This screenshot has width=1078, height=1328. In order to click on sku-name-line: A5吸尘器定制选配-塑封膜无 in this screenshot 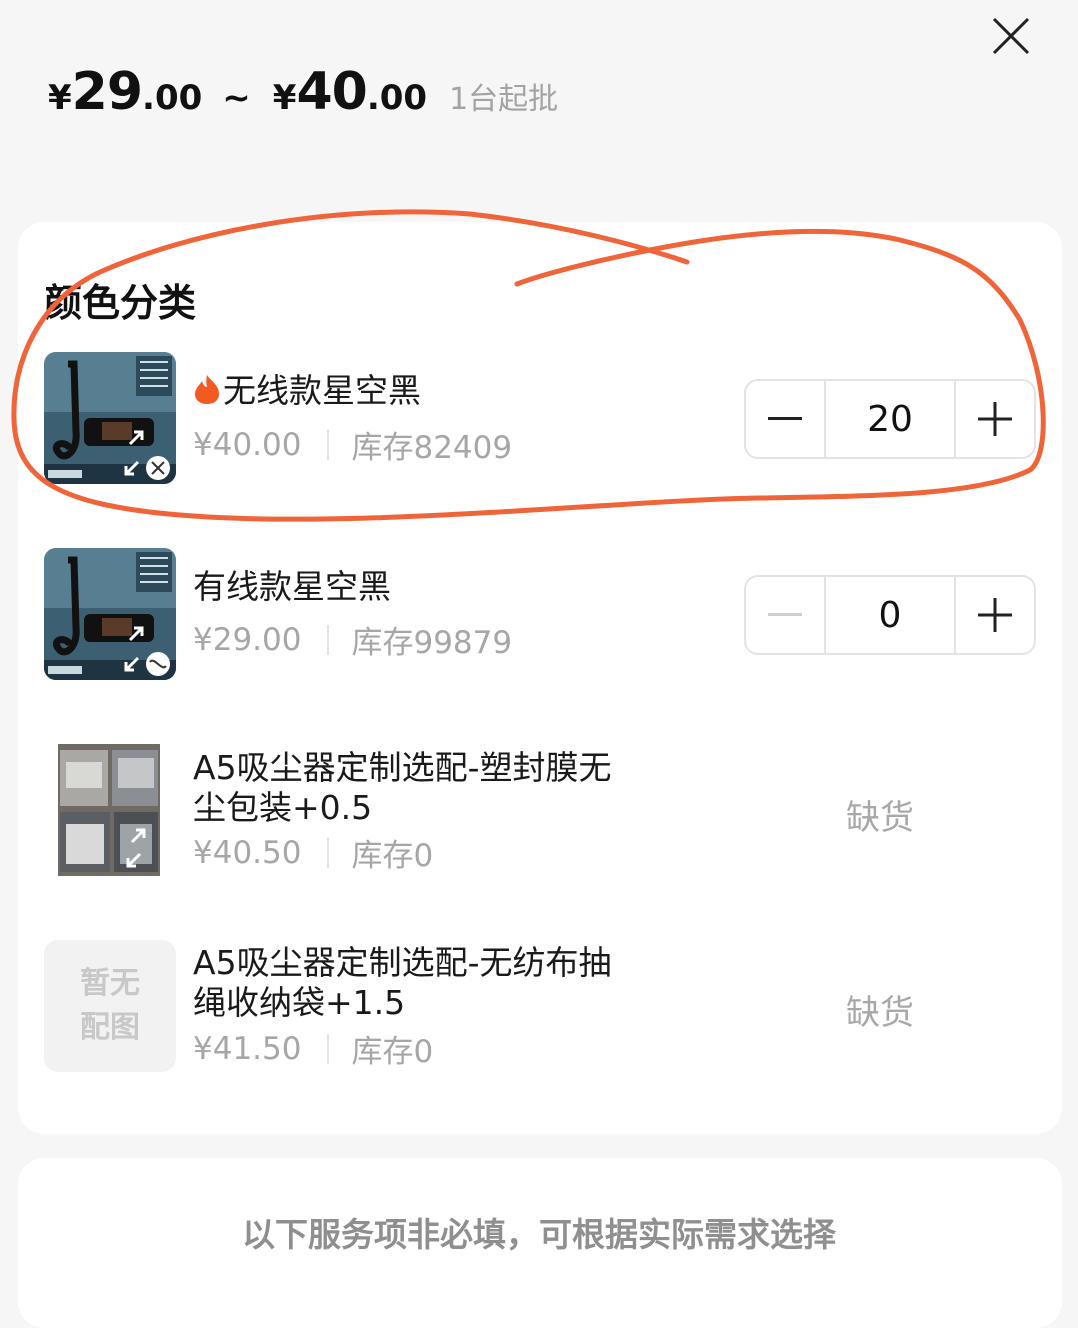, I will do `click(402, 767)`.